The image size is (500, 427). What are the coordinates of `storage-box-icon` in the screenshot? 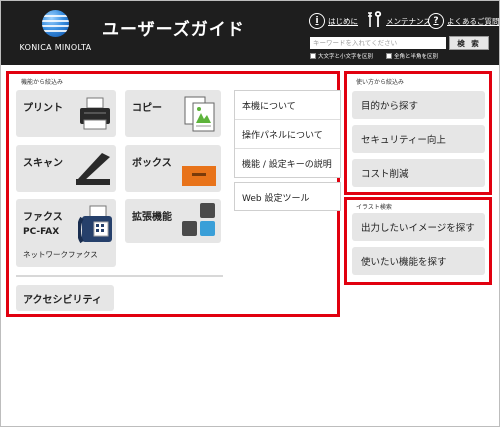 It's located at (199, 176).